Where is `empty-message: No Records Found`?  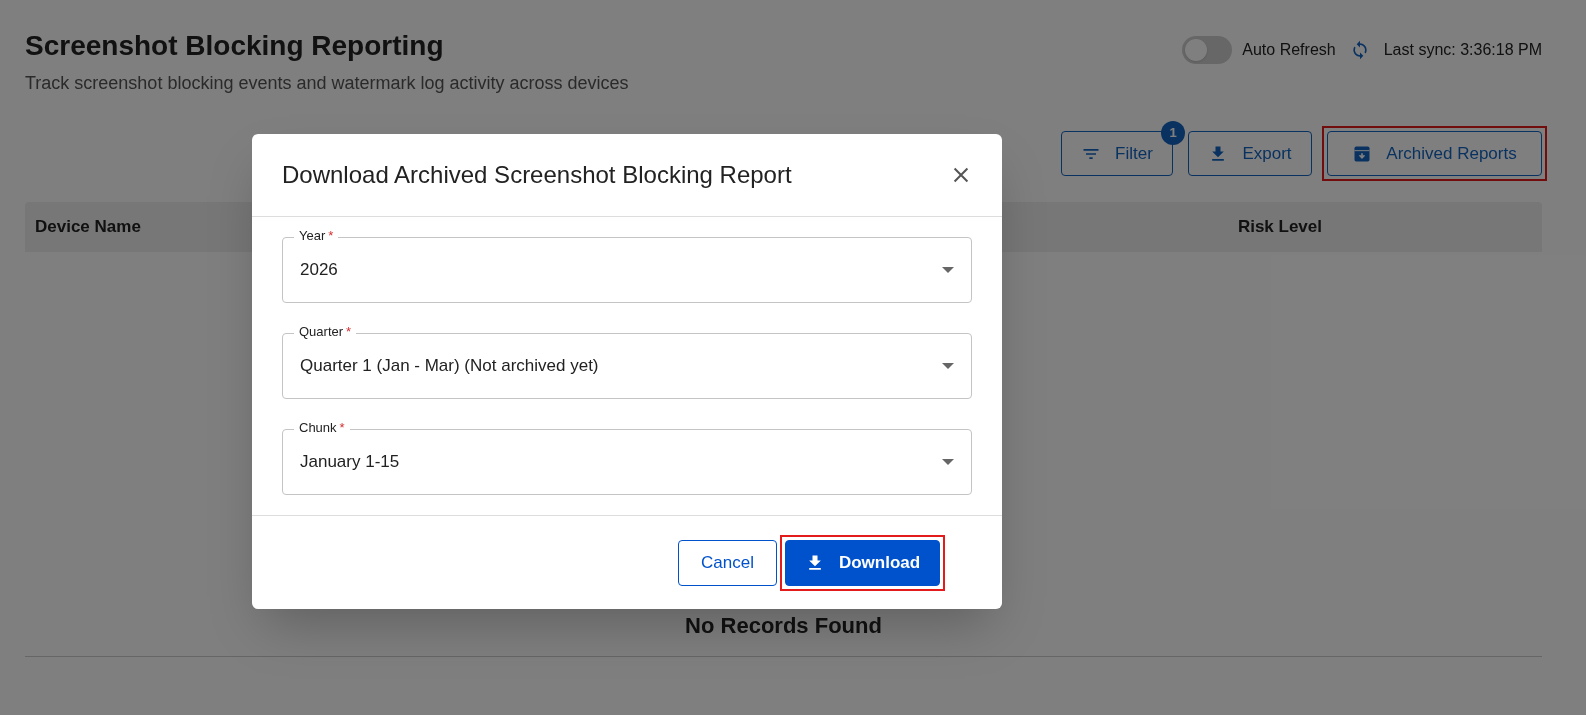 empty-message: No Records Found is located at coordinates (783, 626).